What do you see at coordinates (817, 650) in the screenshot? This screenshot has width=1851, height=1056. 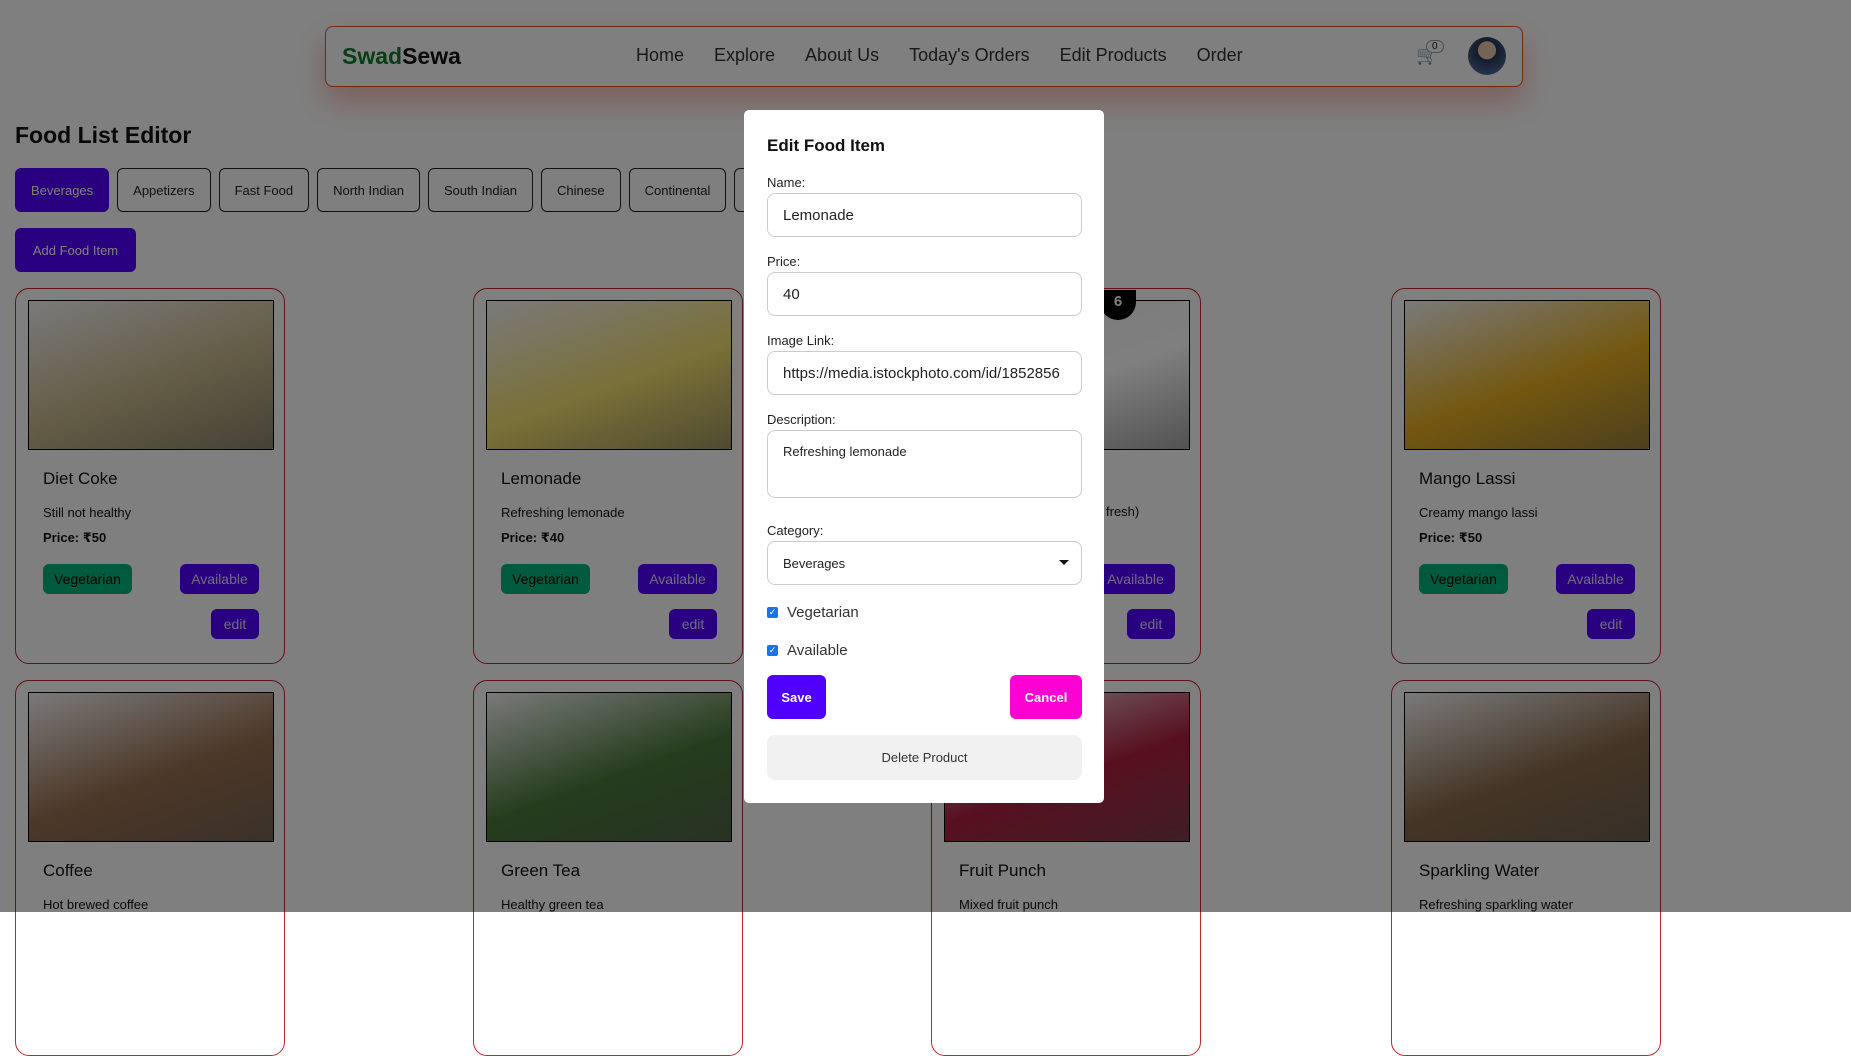 I see `available-label: Available` at bounding box center [817, 650].